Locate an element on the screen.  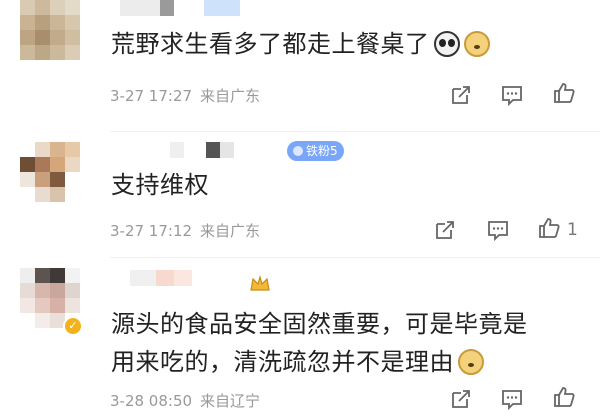
like-count: 1 is located at coordinates (572, 230).